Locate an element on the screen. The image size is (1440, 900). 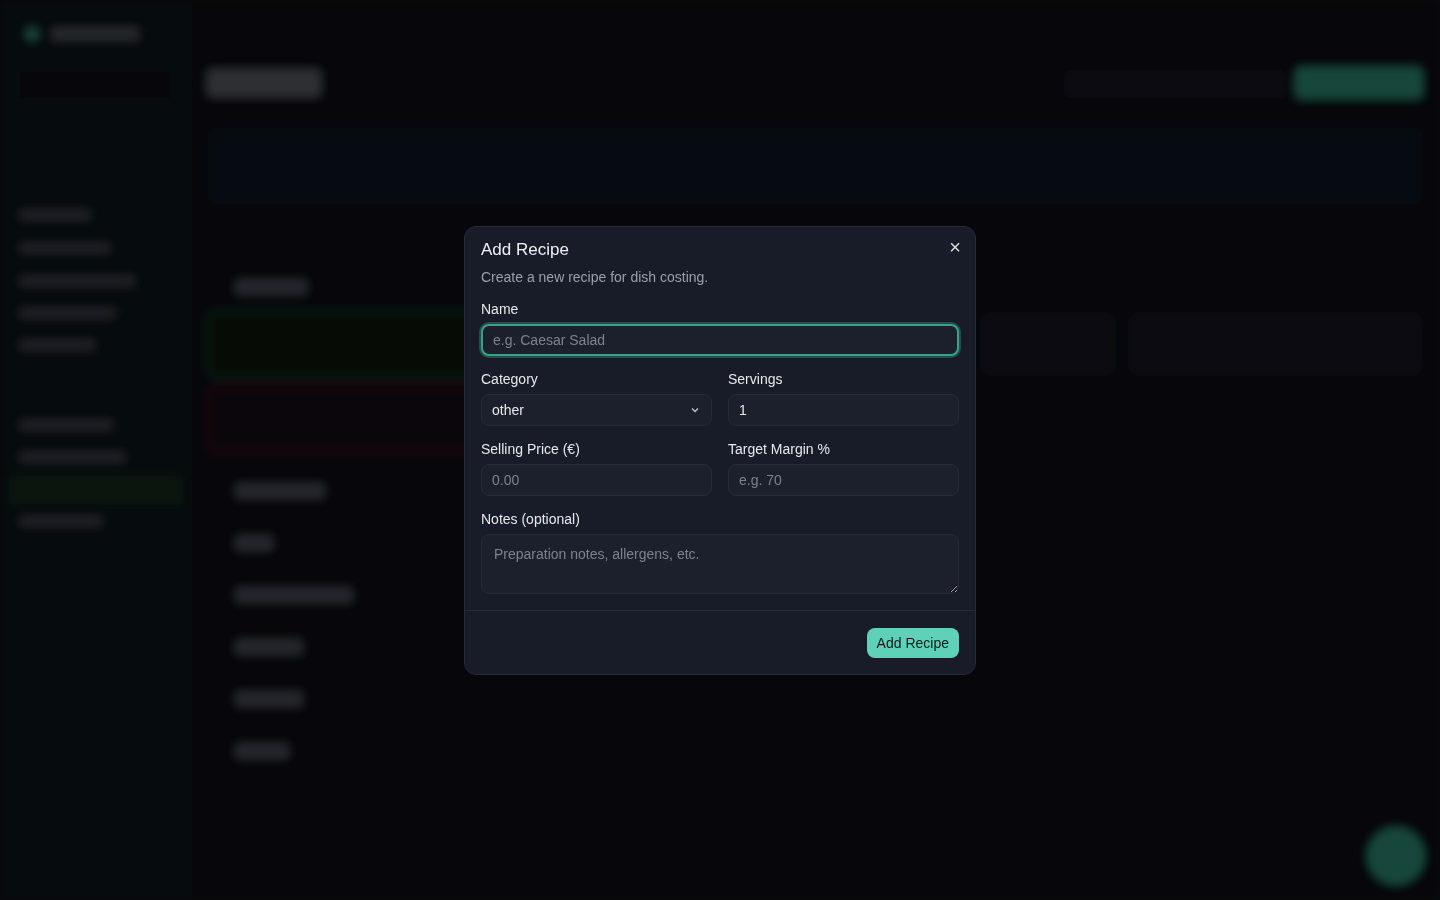
text-field: 0.00 is located at coordinates (596, 480).